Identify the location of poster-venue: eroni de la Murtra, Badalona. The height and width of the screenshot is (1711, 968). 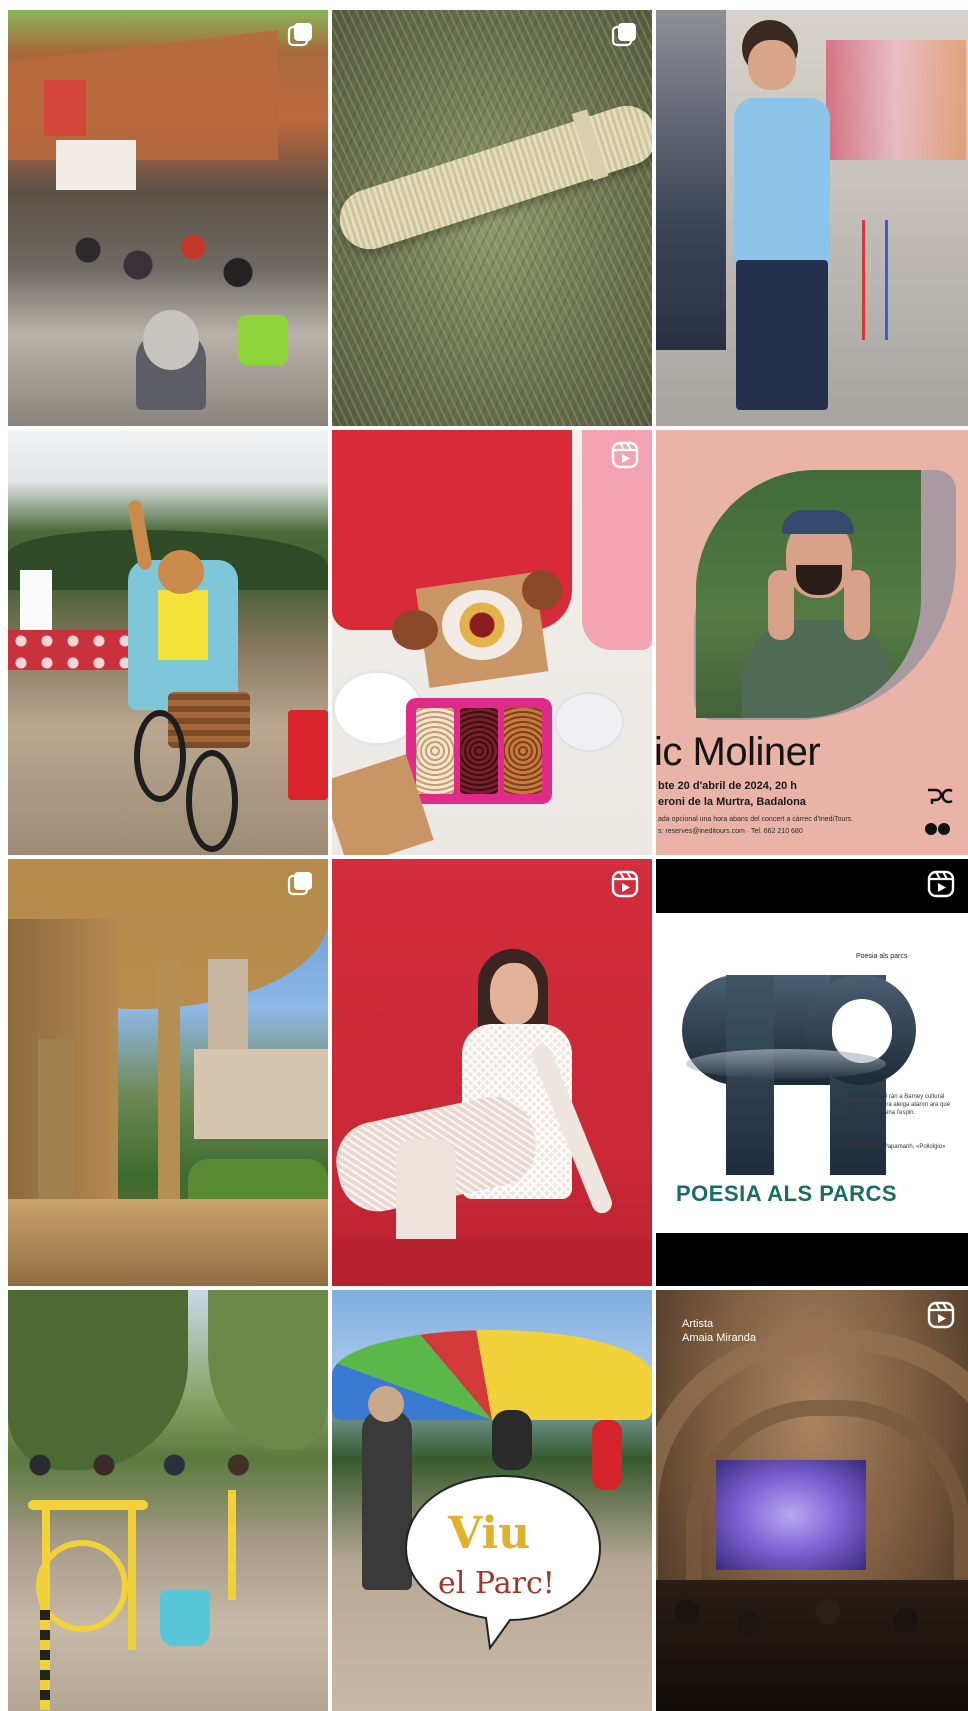
(732, 802).